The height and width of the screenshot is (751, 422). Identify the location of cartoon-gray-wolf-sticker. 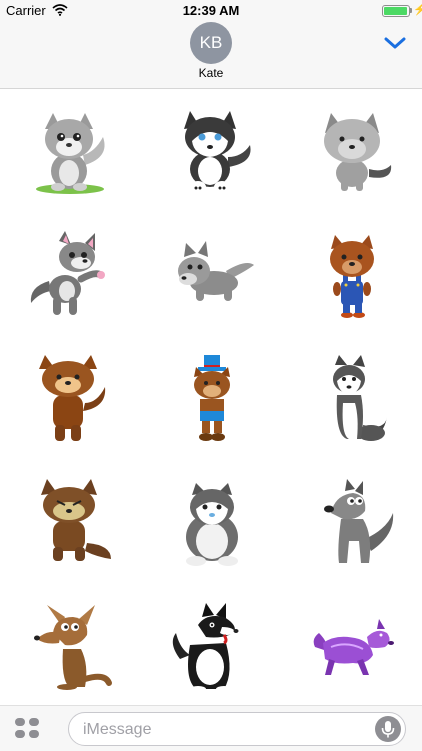
(352, 523).